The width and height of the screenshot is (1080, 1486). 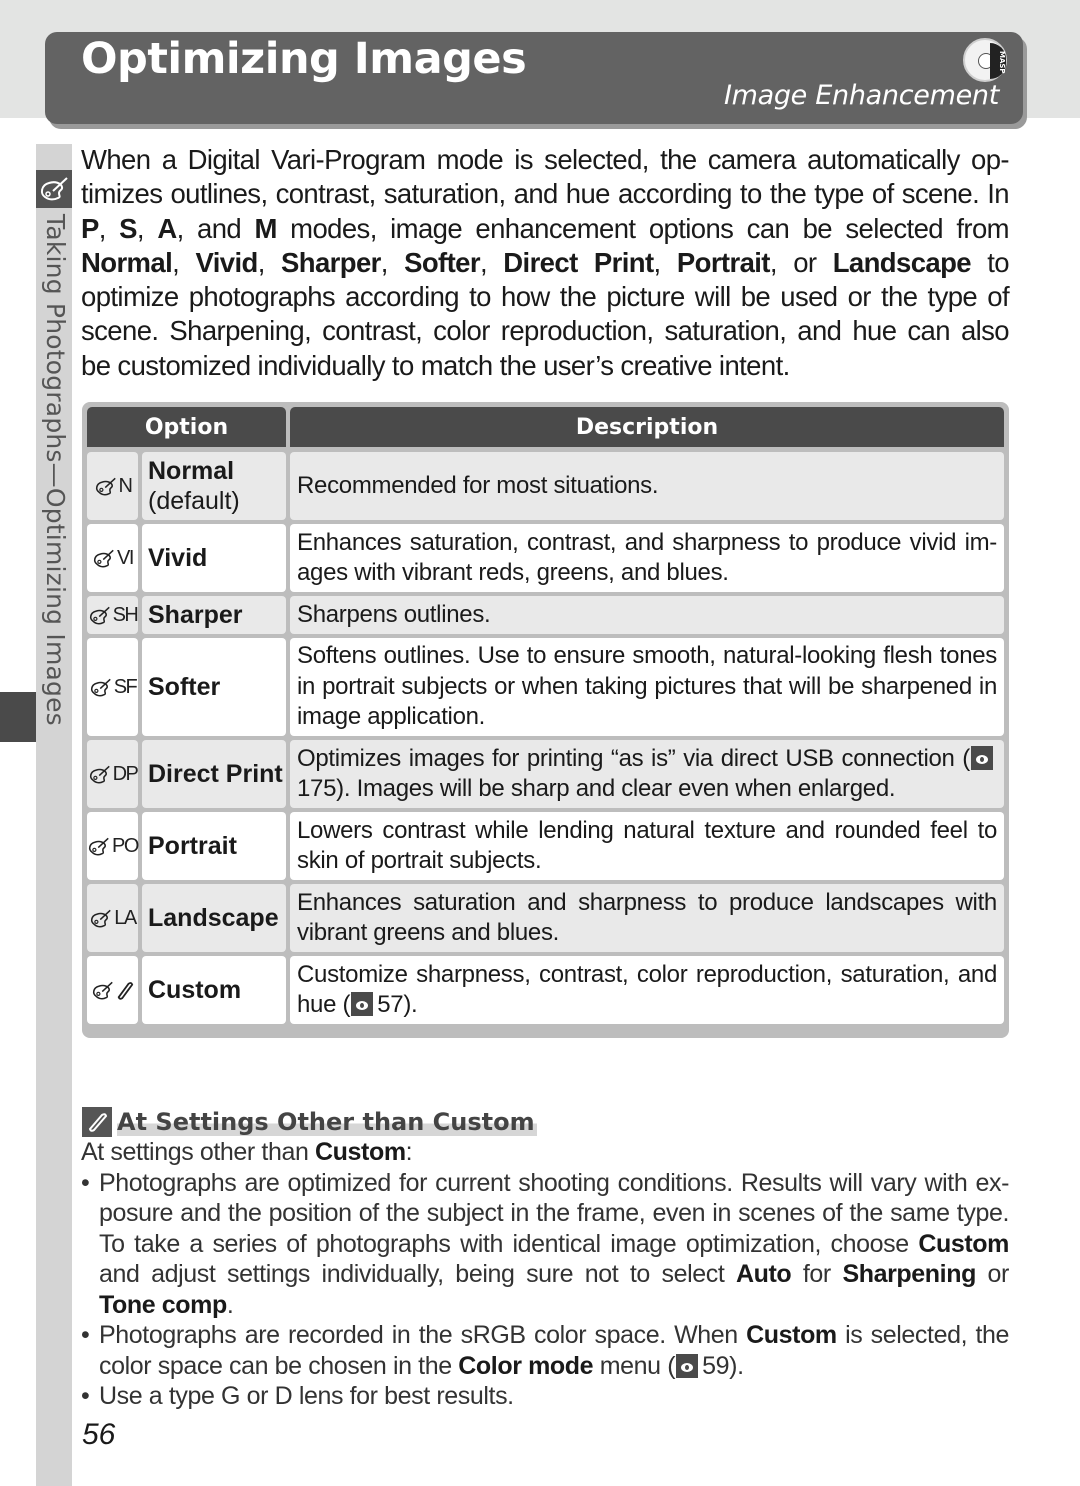 I want to click on bold-term: Color mode, so click(x=526, y=1365).